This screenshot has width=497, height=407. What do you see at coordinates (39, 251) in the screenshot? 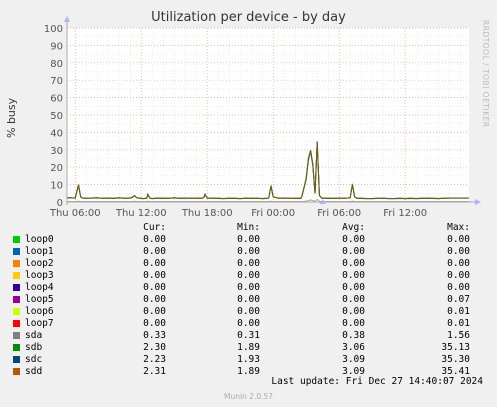
I see `legend-name: loop1` at bounding box center [39, 251].